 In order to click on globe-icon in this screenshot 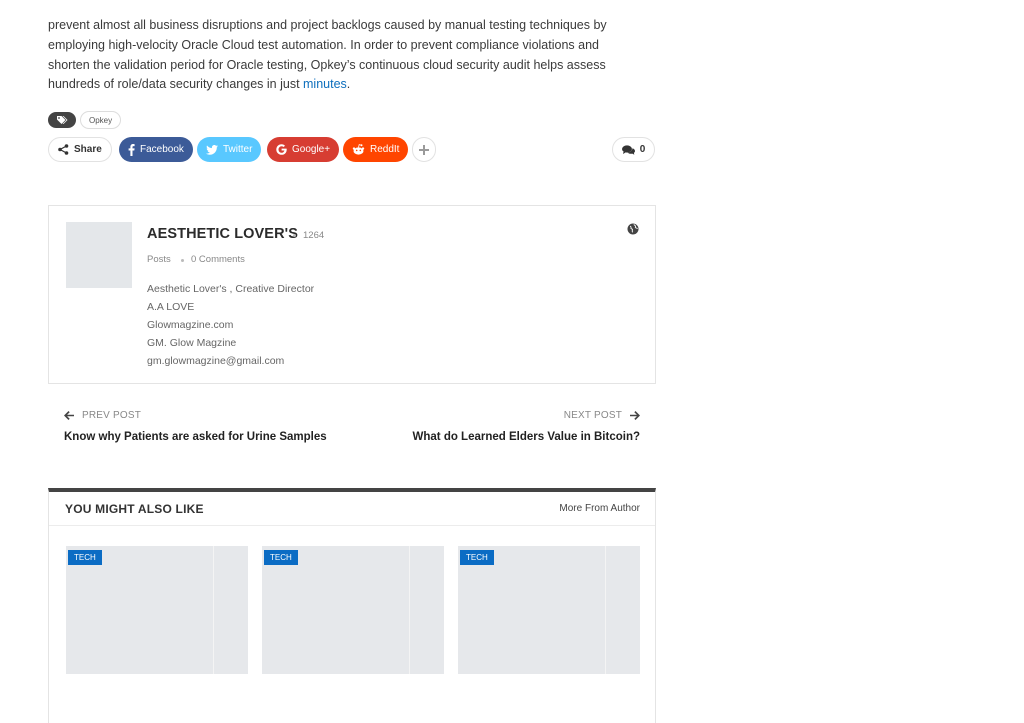, I will do `click(633, 229)`.